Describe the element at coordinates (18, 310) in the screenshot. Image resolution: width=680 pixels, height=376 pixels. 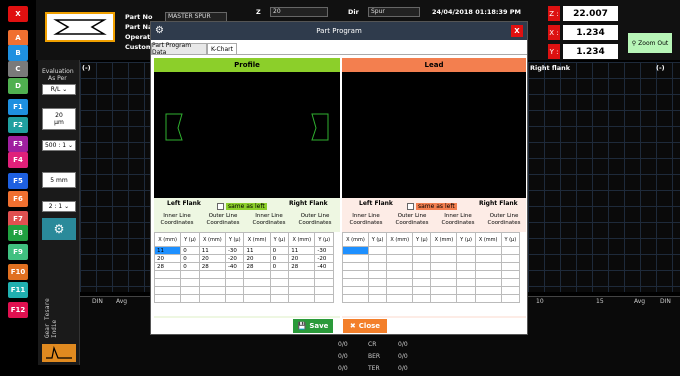
I see `fkey-f12: F12` at that location.